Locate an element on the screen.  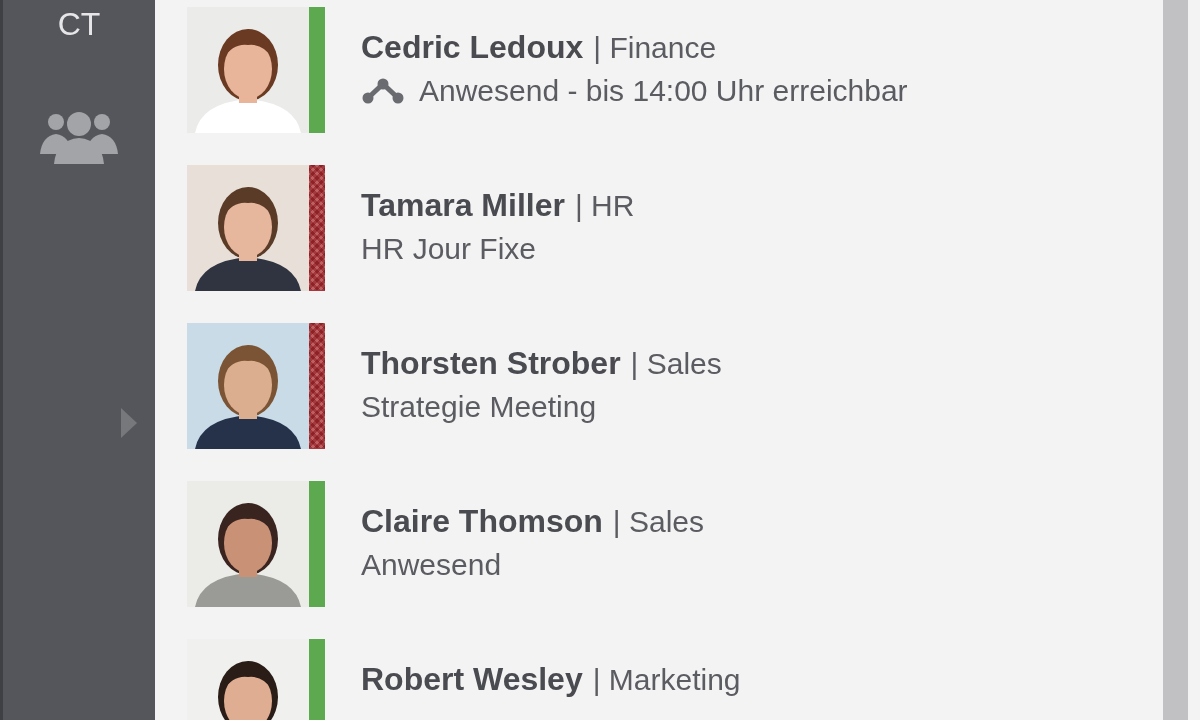
contact-name: Robert Wesley is located at coordinates (472, 679).